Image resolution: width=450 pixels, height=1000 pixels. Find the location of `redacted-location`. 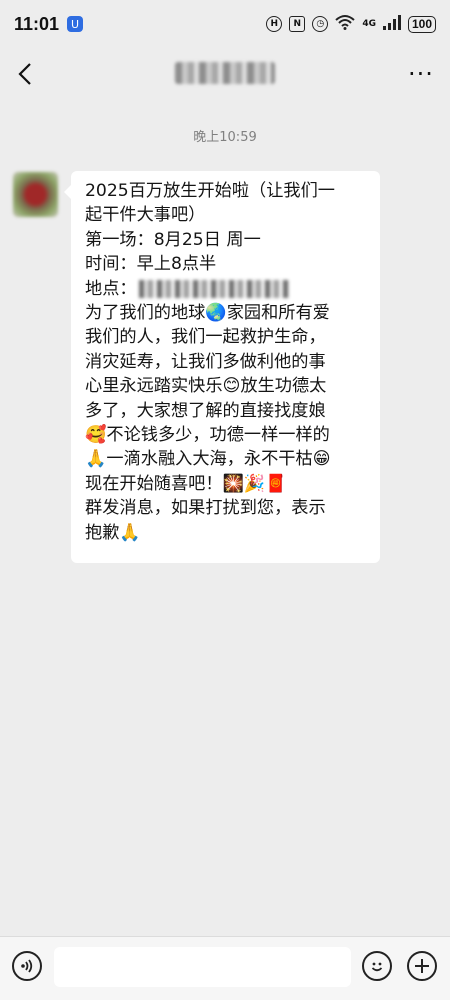

redacted-location is located at coordinates (213, 288).